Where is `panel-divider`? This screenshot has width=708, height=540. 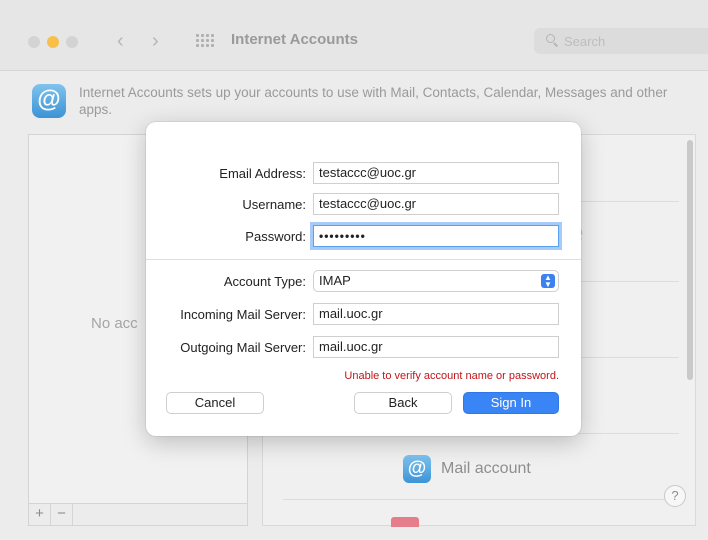
panel-divider is located at coordinates (481, 499).